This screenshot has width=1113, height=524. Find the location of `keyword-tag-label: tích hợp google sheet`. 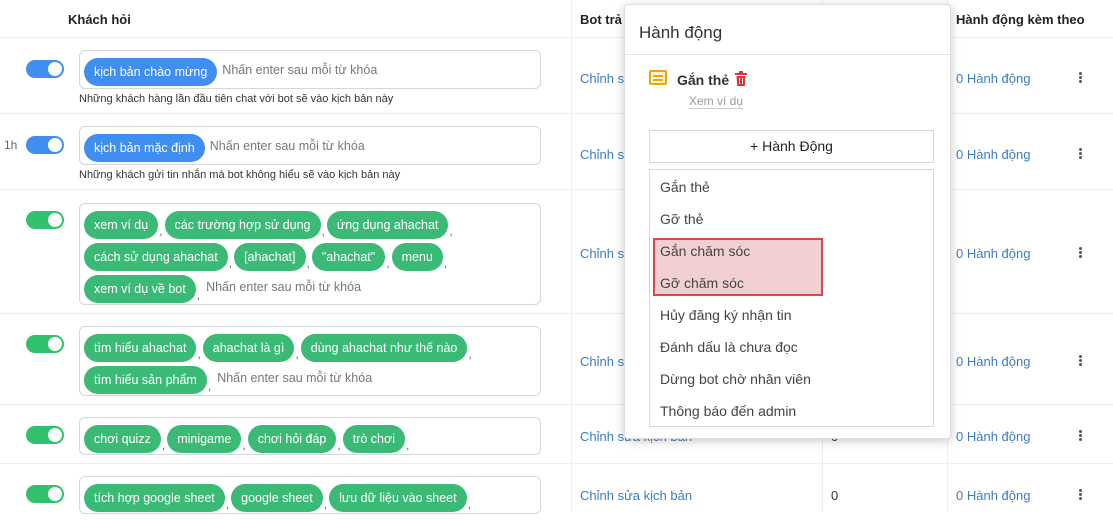

keyword-tag-label: tích hợp google sheet is located at coordinates (154, 498).